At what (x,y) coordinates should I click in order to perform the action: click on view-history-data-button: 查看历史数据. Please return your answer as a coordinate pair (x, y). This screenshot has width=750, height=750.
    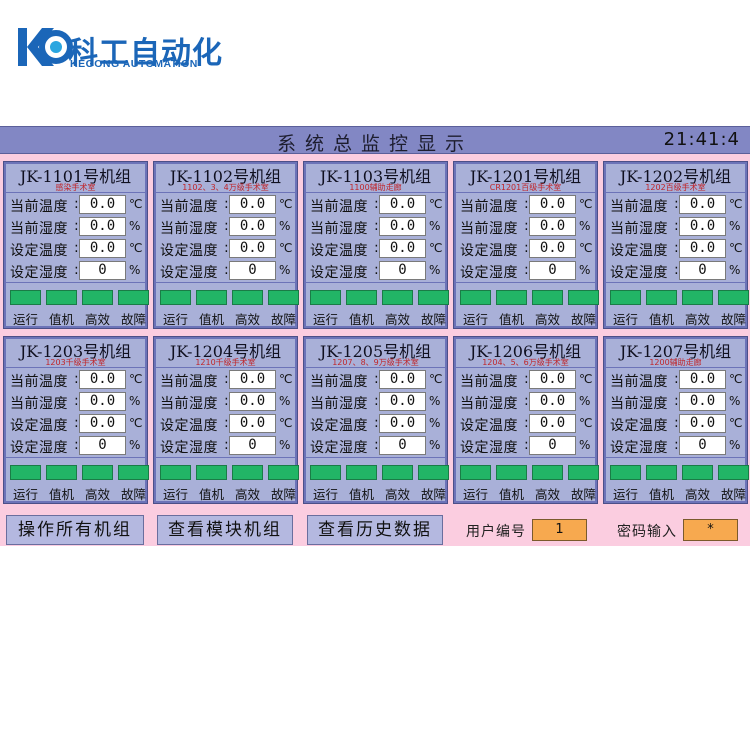
    Looking at the image, I should click on (375, 530).